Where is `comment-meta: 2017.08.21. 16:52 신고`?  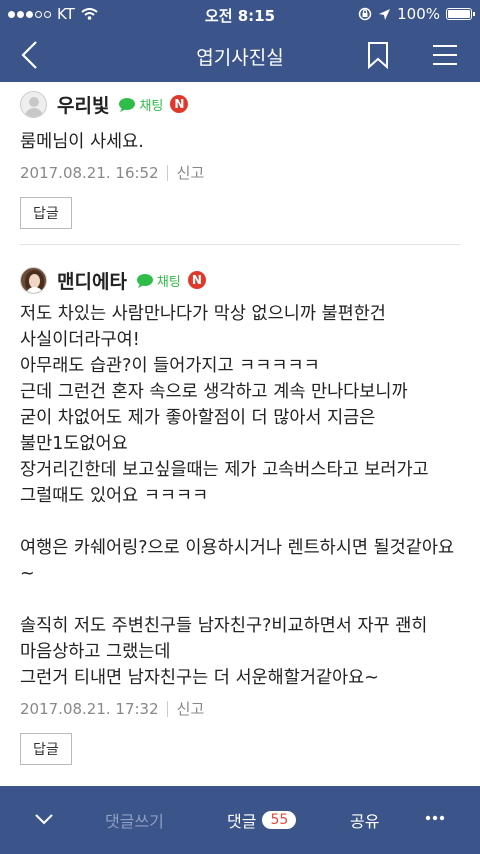
comment-meta: 2017.08.21. 16:52 신고 is located at coordinates (240, 172).